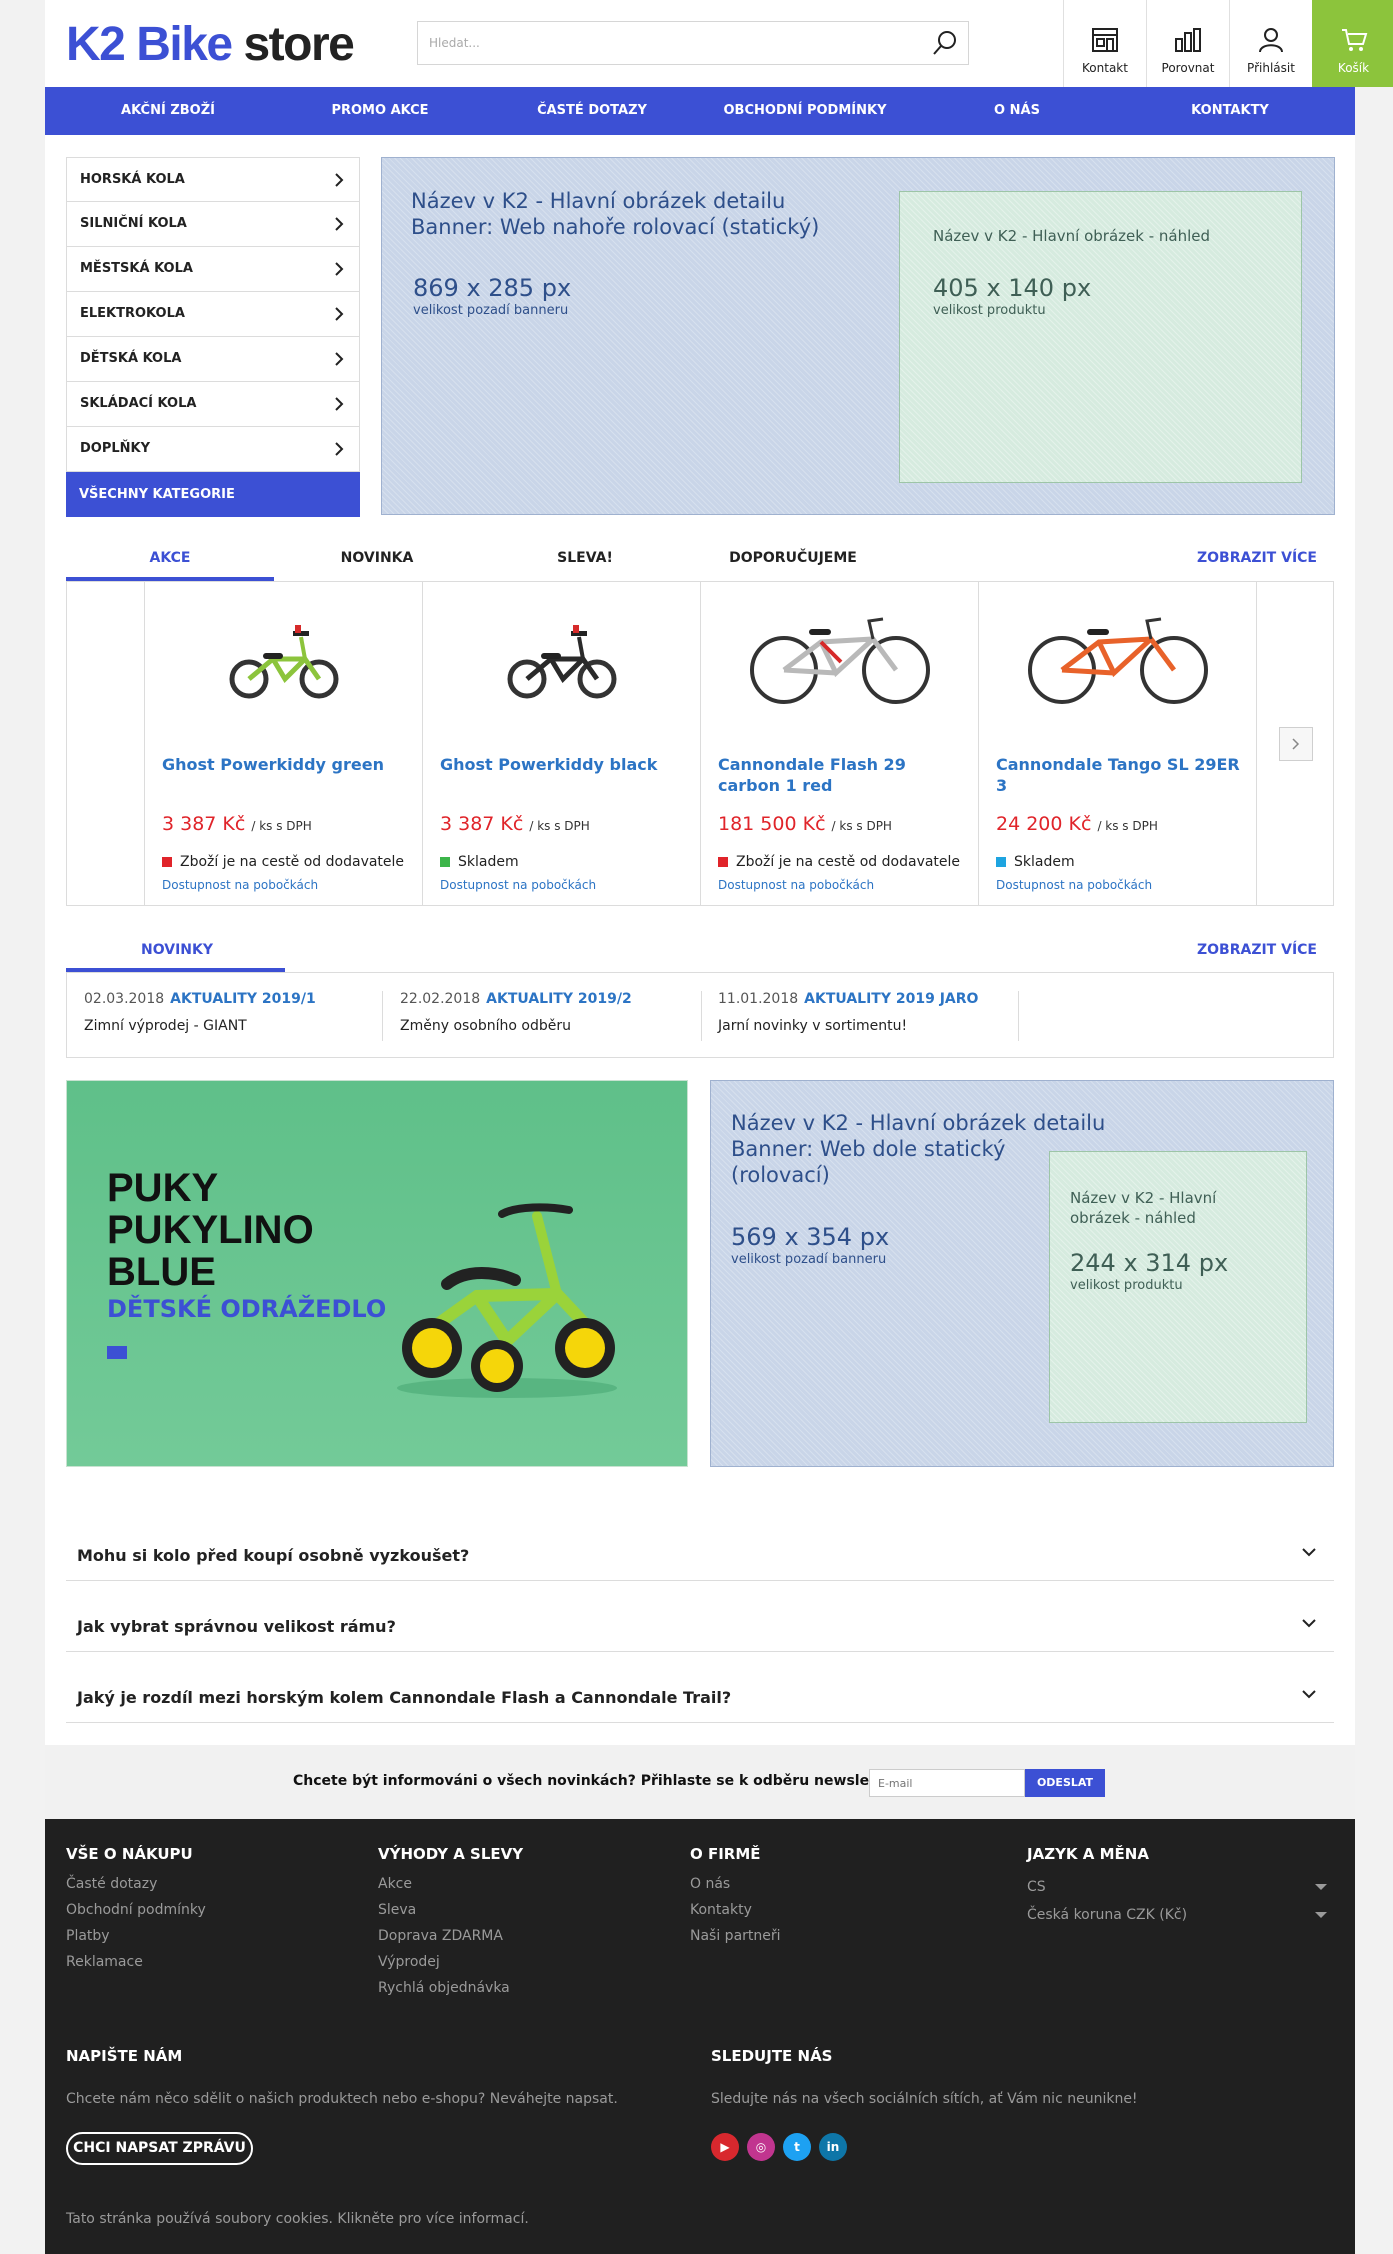  What do you see at coordinates (1270, 43) in the screenshot?
I see `login-button: Přihlásit` at bounding box center [1270, 43].